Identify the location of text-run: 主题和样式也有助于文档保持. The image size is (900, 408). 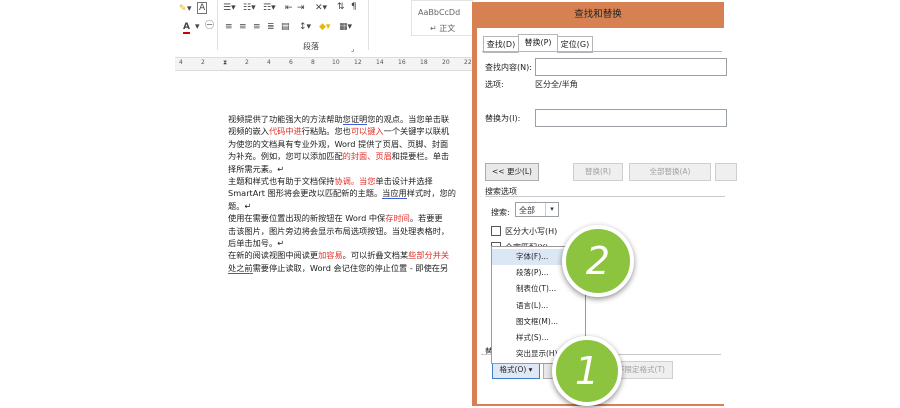
(281, 180).